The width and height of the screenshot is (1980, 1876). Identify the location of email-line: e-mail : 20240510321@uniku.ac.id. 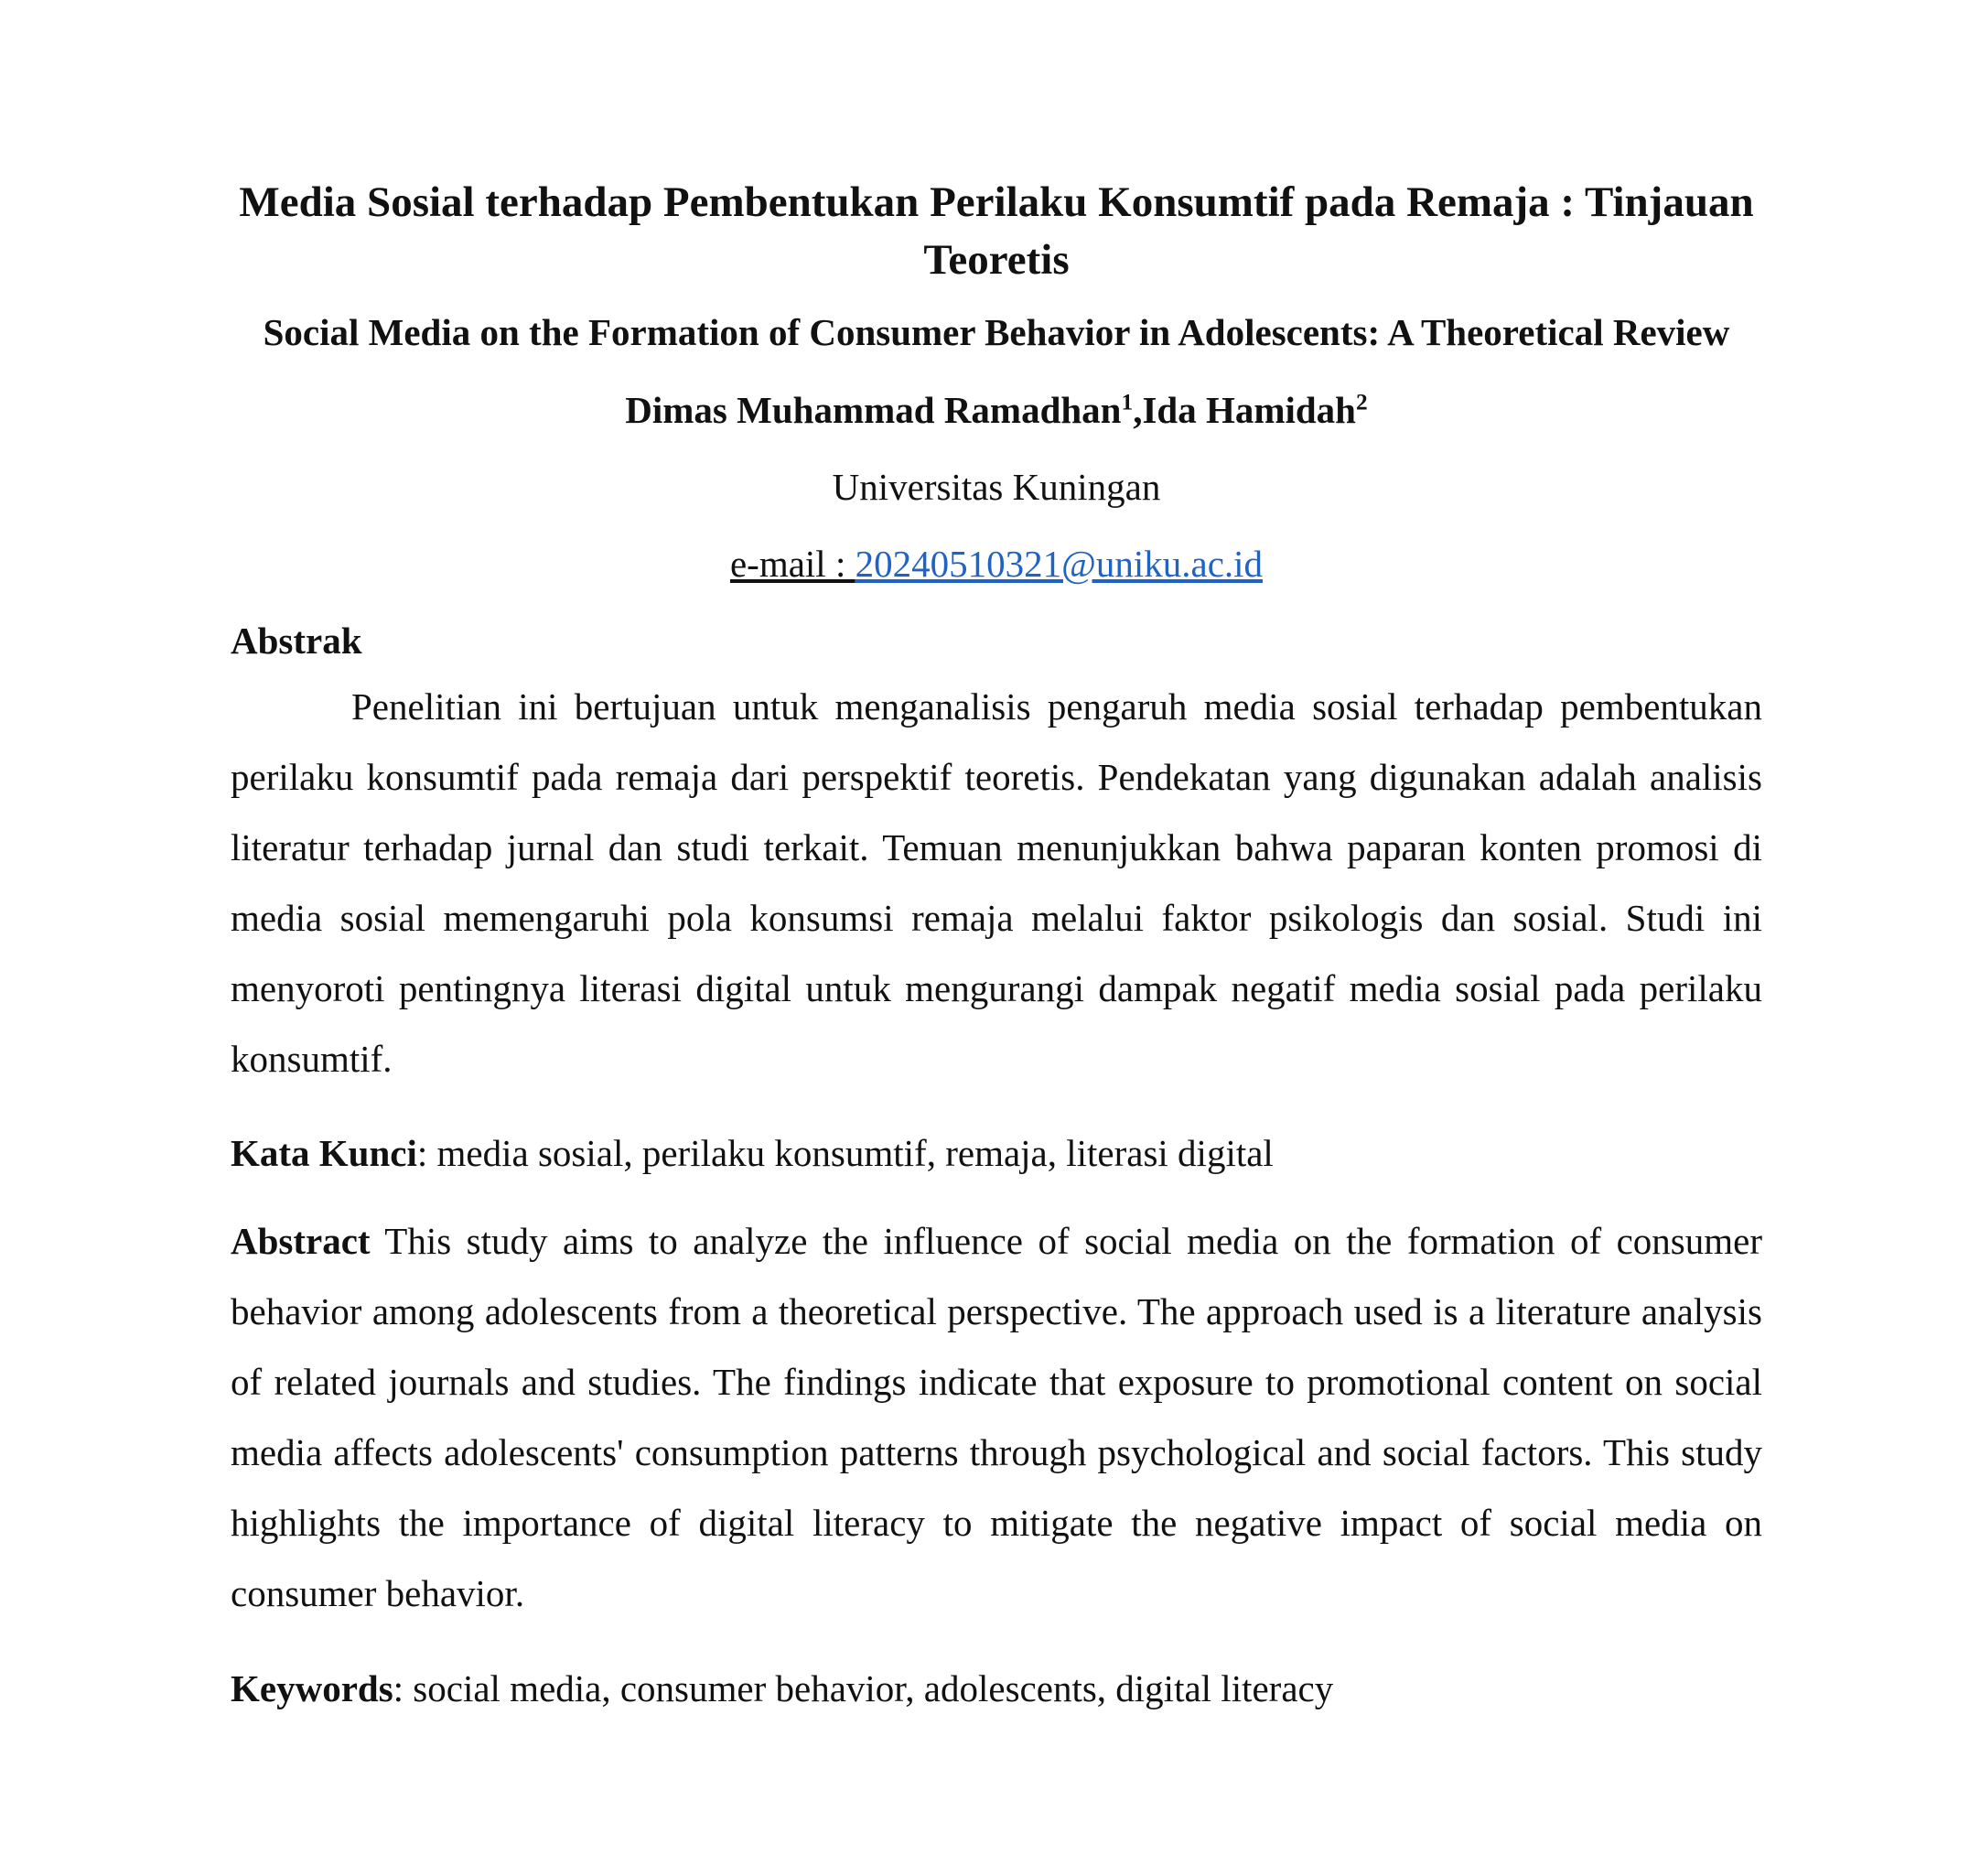
(996, 564).